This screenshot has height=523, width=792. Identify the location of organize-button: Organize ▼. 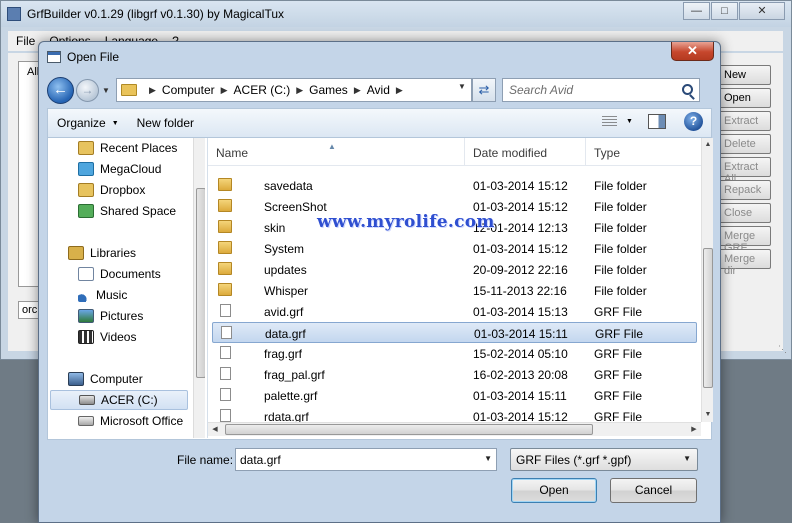
(88, 123).